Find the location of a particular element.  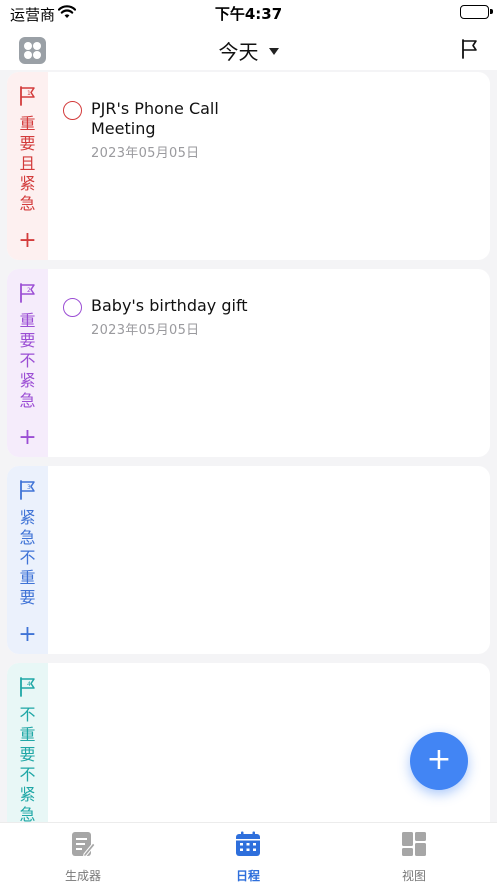

quadrant-label: 紧急不重要 is located at coordinates (27, 557).